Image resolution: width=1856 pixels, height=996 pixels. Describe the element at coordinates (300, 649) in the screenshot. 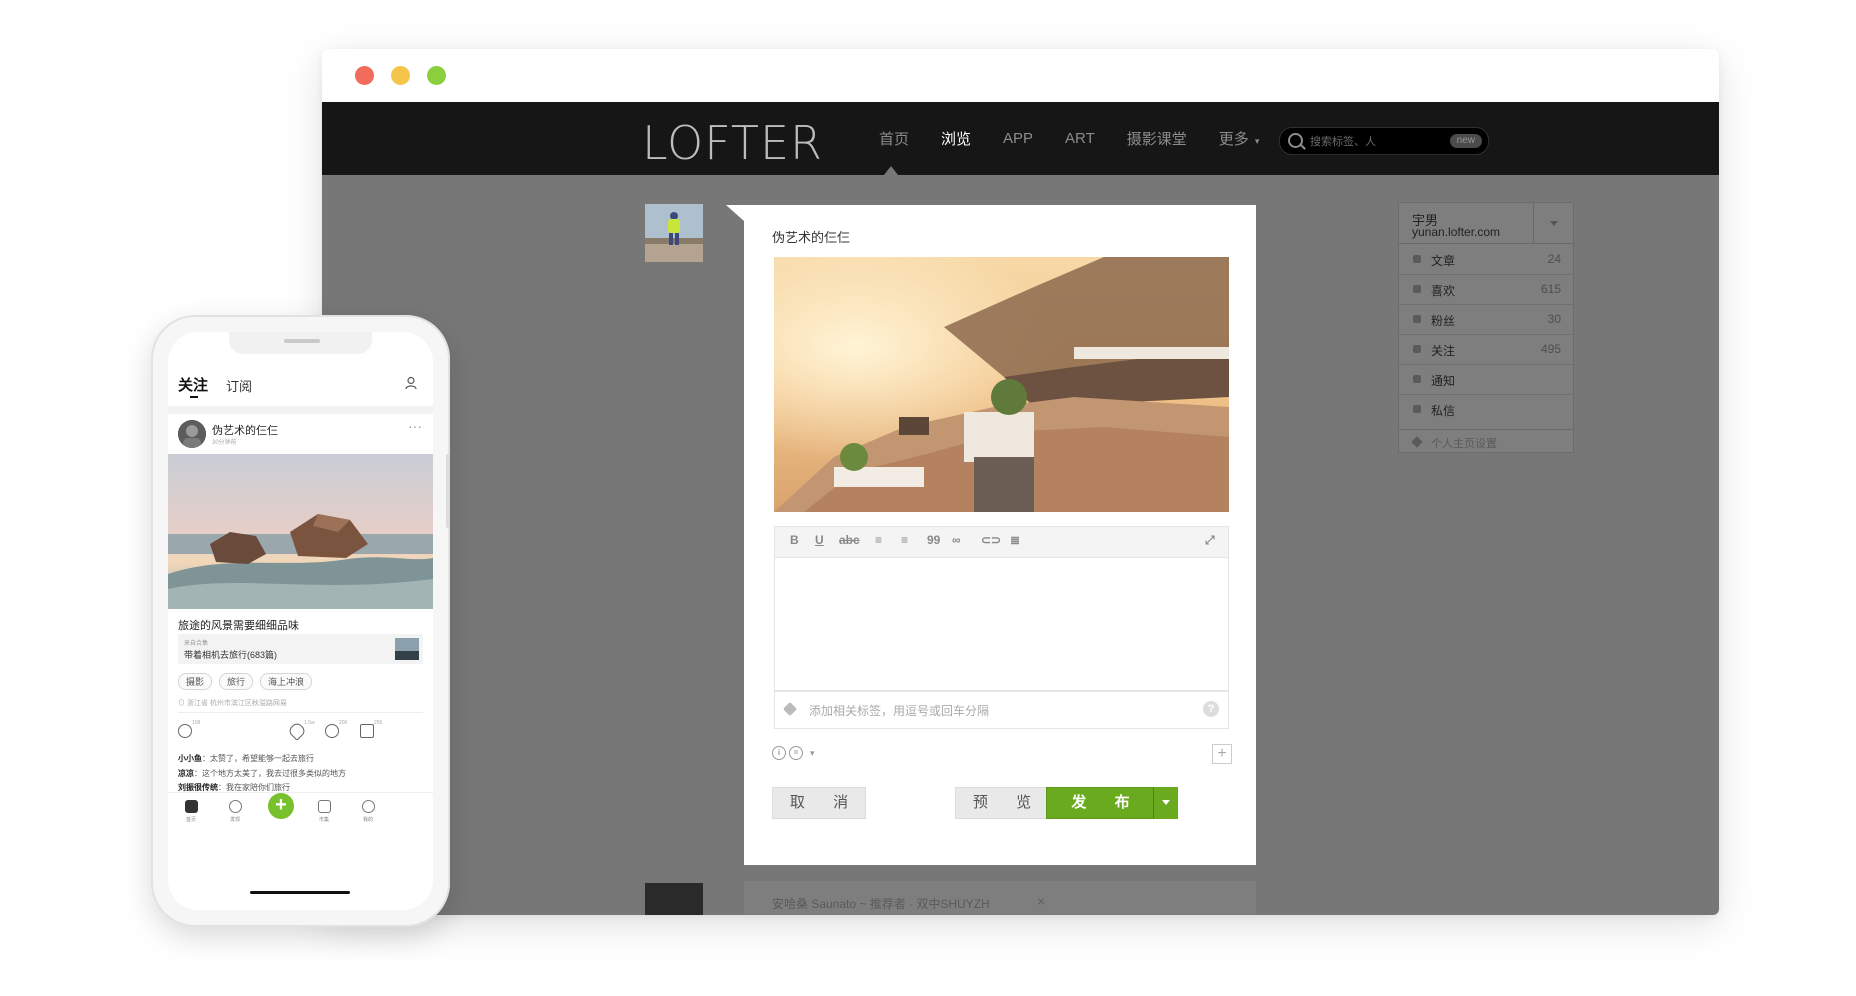

I see `collection-card: 来自合集 带着相机去旅行(683篇)` at that location.